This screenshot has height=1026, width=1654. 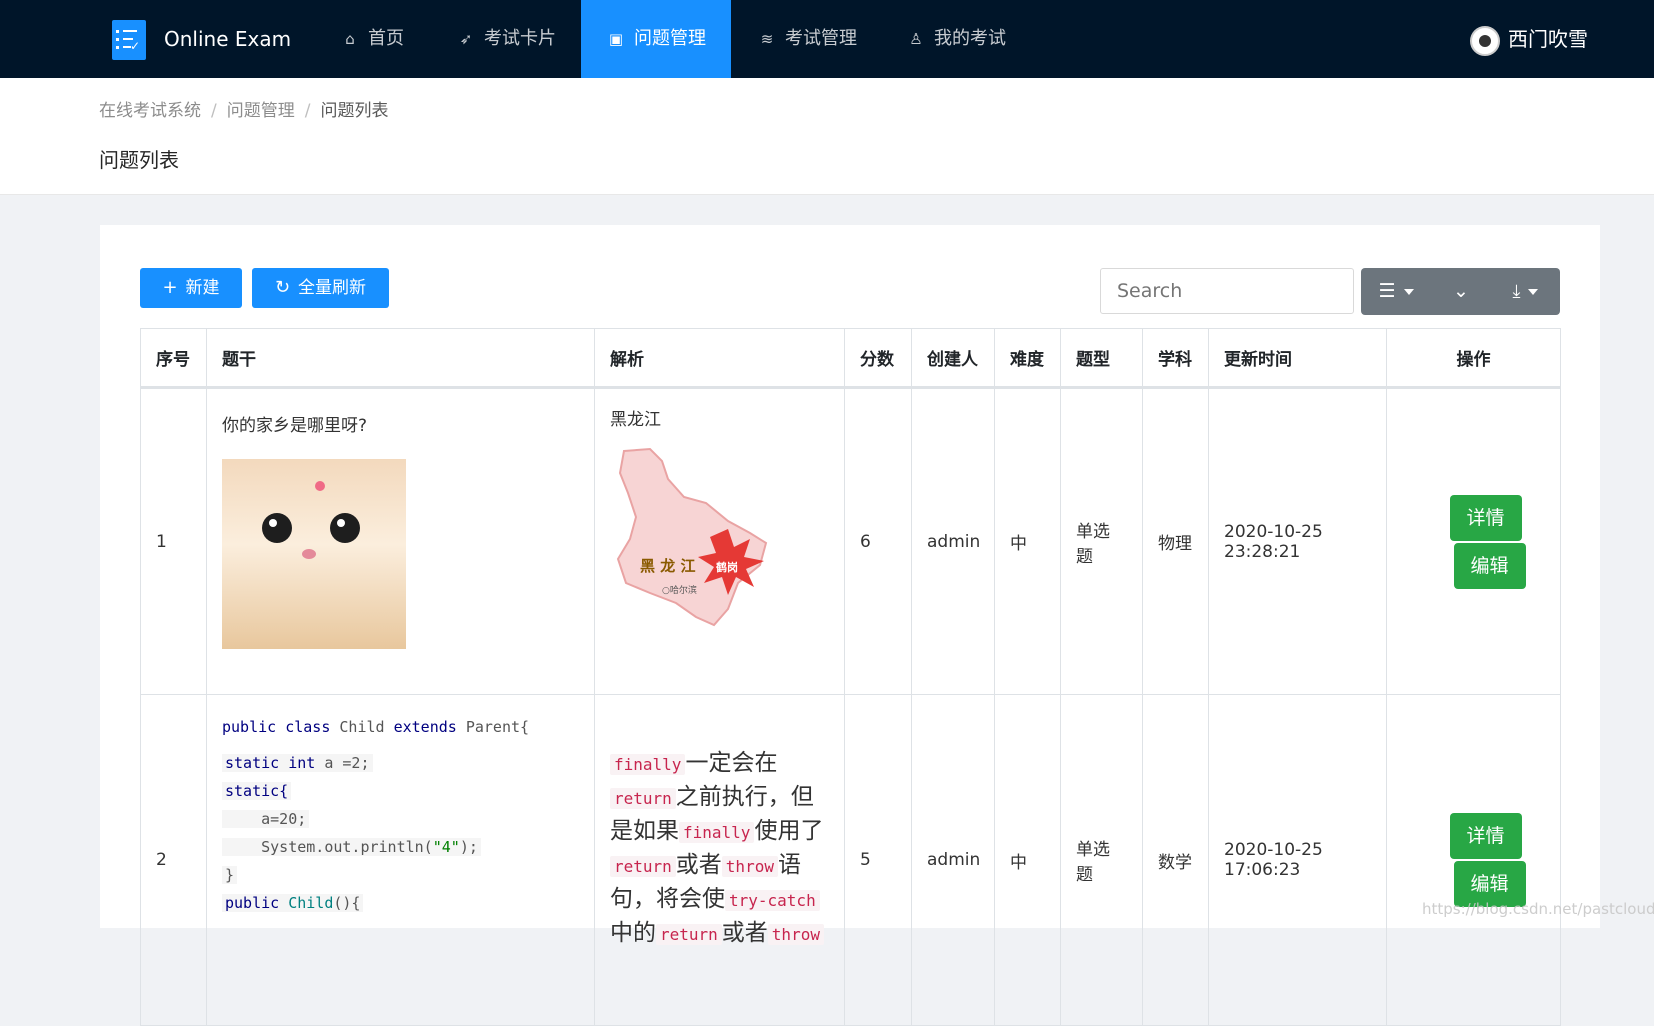 I want to click on map-label: 鹤岗, so click(x=727, y=567).